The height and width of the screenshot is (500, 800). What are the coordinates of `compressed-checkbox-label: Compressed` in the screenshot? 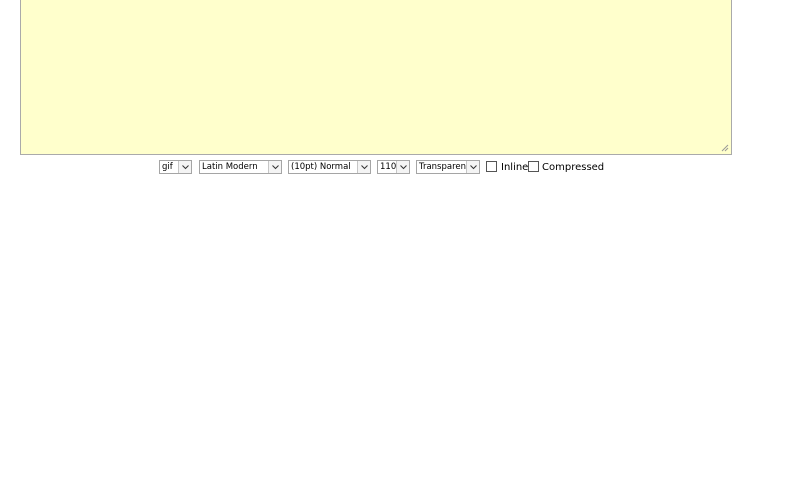 It's located at (573, 167).